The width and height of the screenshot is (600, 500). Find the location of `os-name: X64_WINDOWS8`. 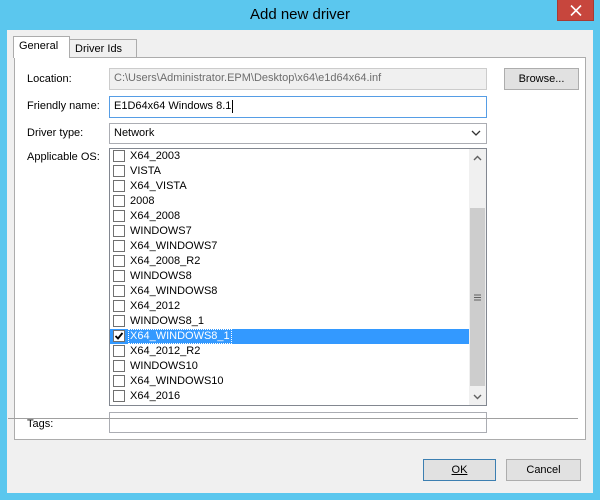

os-name: X64_WINDOWS8 is located at coordinates (174, 291).